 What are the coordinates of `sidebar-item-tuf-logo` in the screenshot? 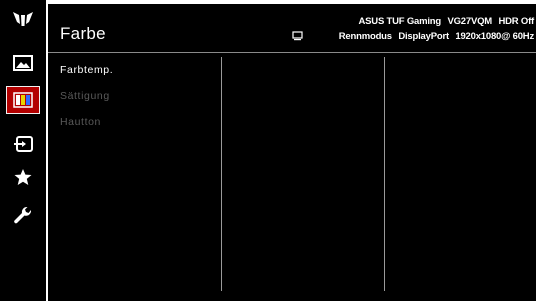 It's located at (23, 19).